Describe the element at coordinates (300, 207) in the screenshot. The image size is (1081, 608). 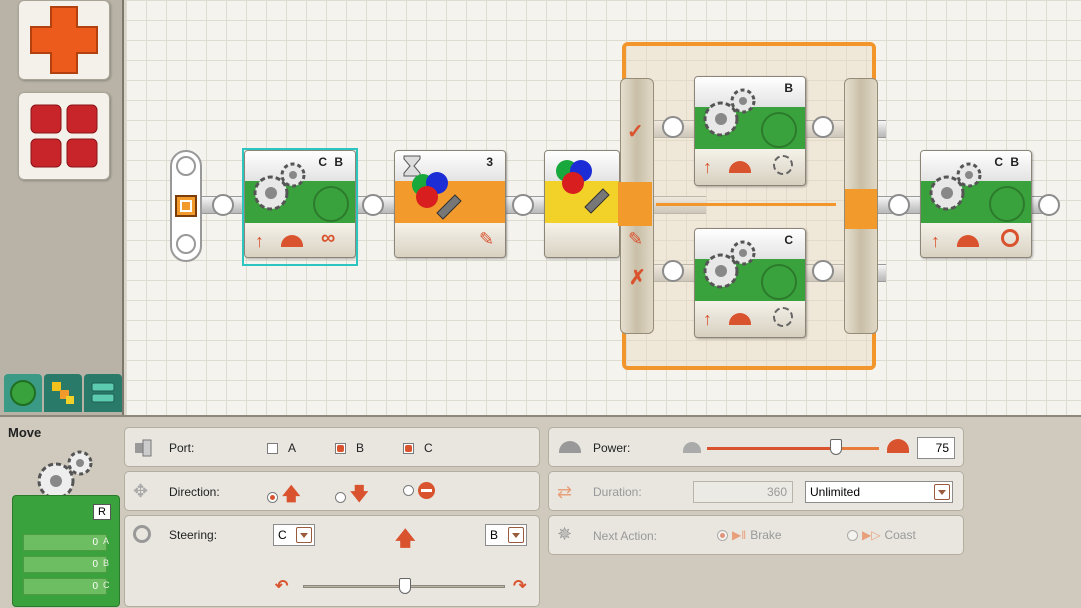
I see `selection-highlight` at that location.